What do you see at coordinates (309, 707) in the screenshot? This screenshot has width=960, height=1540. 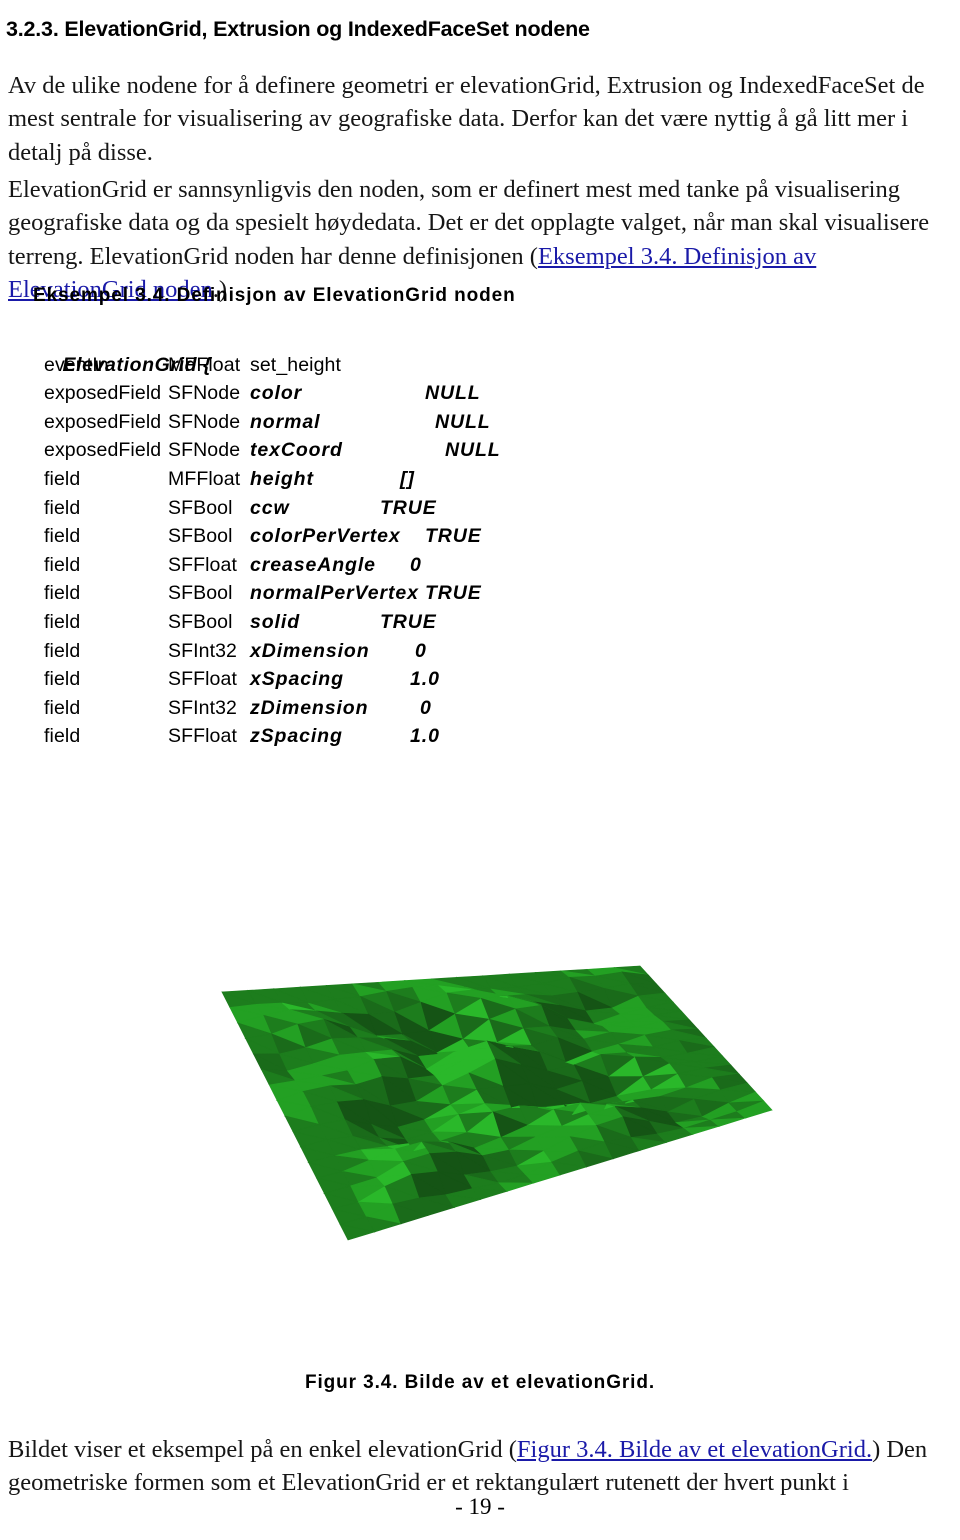 I see `field-name: zDimension` at bounding box center [309, 707].